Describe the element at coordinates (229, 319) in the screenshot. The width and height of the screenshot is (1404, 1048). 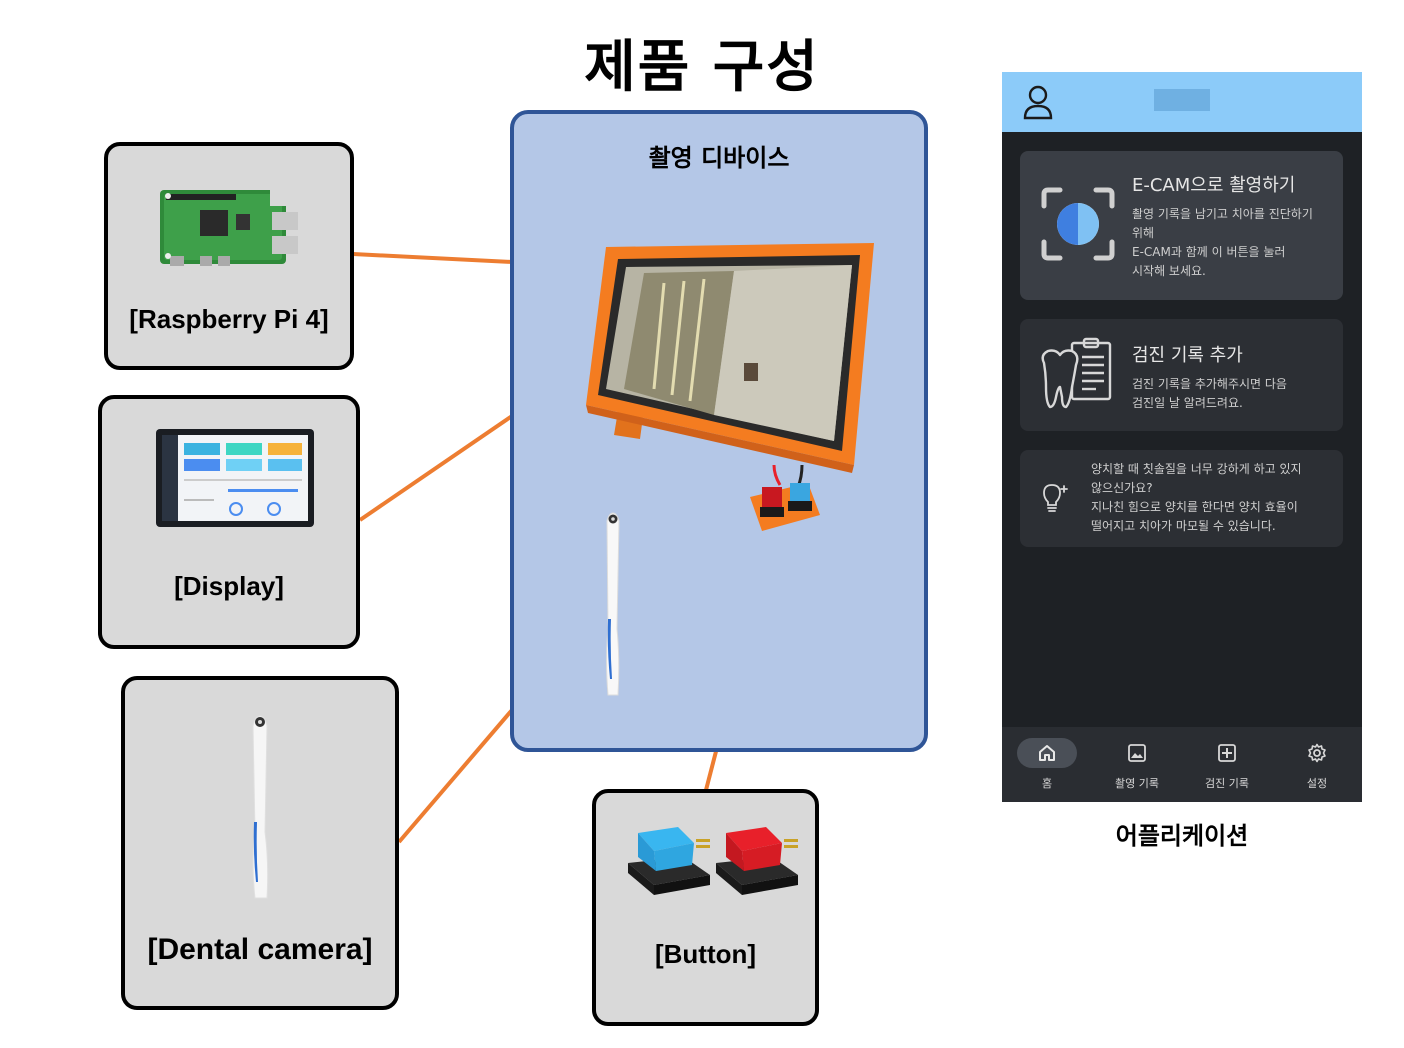
I see `raspberry-pi-label: [Raspberry Pi 4]` at that location.